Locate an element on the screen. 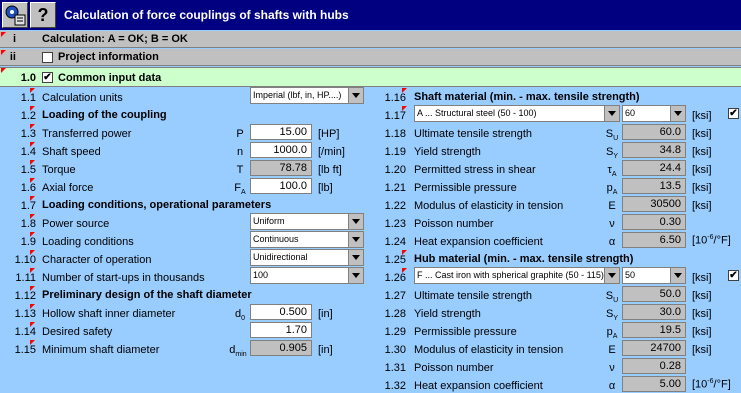 The width and height of the screenshot is (741, 393). hollow-shaft-label: Hollow shaft inner diameter is located at coordinates (109, 314).